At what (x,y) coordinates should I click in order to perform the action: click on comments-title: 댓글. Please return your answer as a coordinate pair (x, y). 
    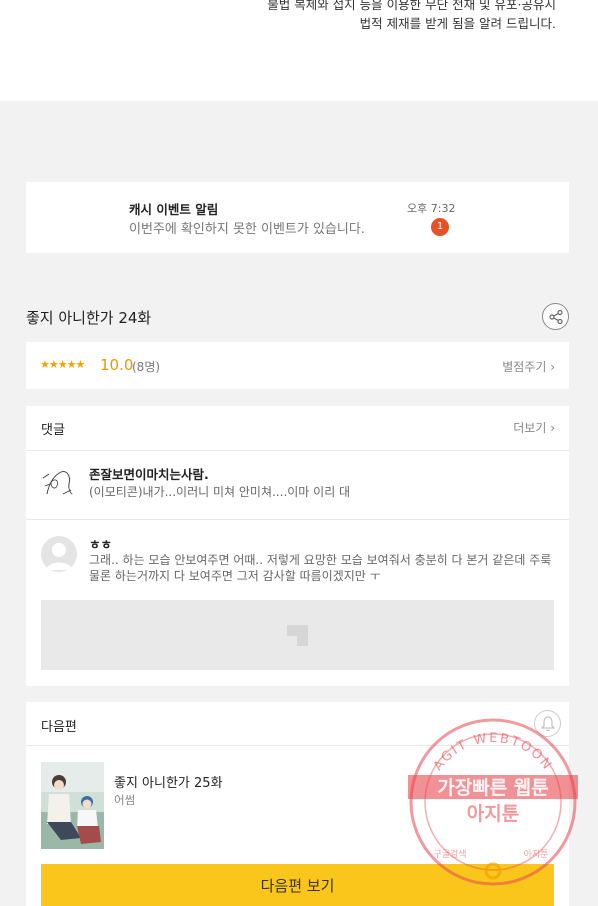
    Looking at the image, I should click on (53, 430).